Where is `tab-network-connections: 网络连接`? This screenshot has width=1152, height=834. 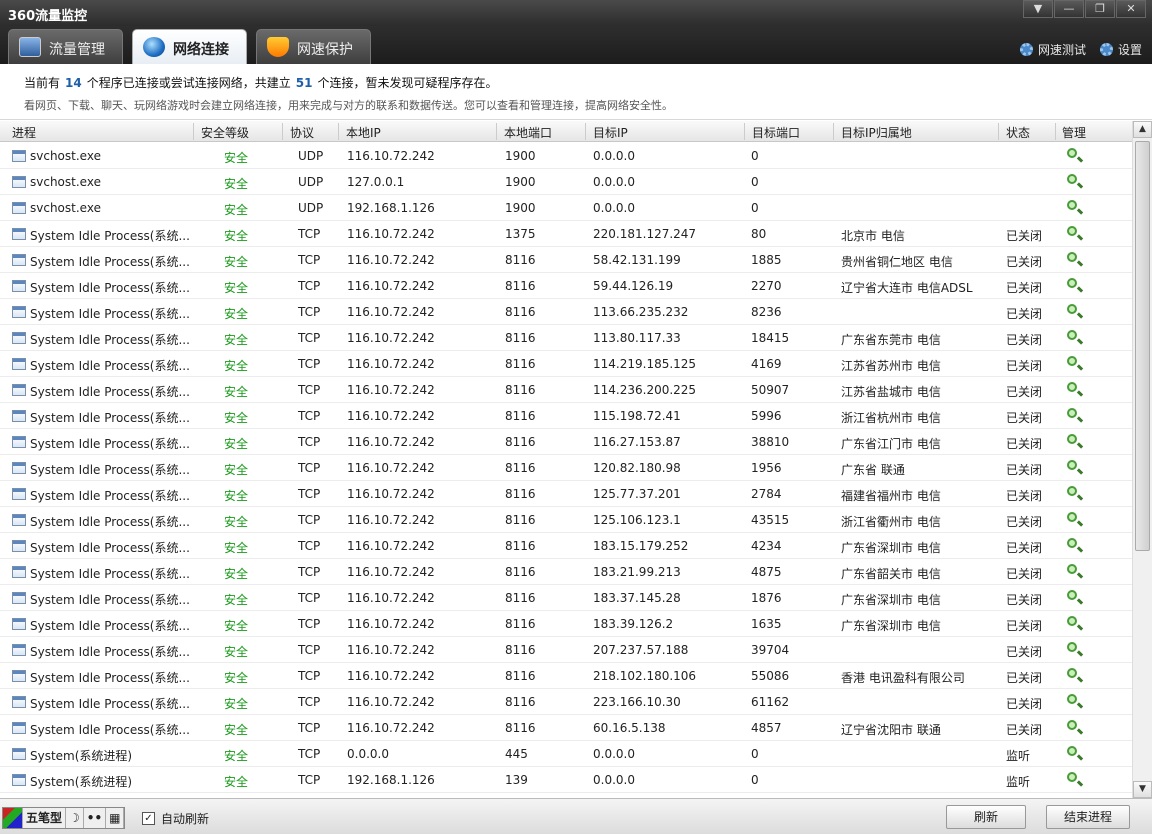
tab-network-connections: 网络连接 is located at coordinates (189, 46).